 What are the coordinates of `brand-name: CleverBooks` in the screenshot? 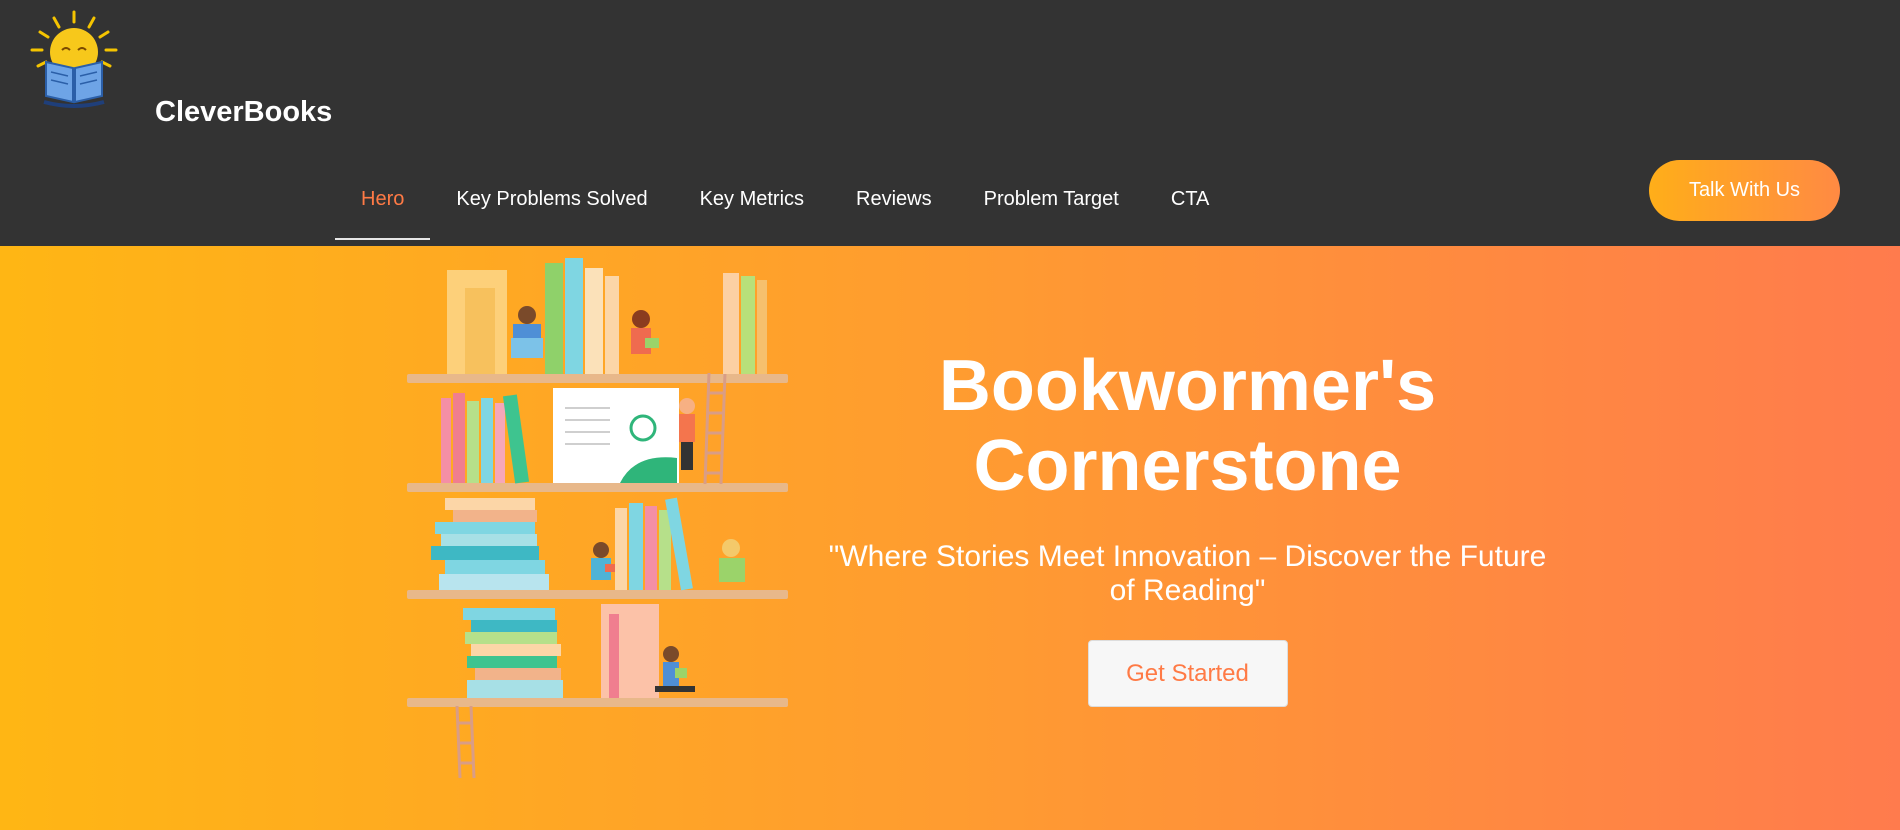 It's located at (243, 112).